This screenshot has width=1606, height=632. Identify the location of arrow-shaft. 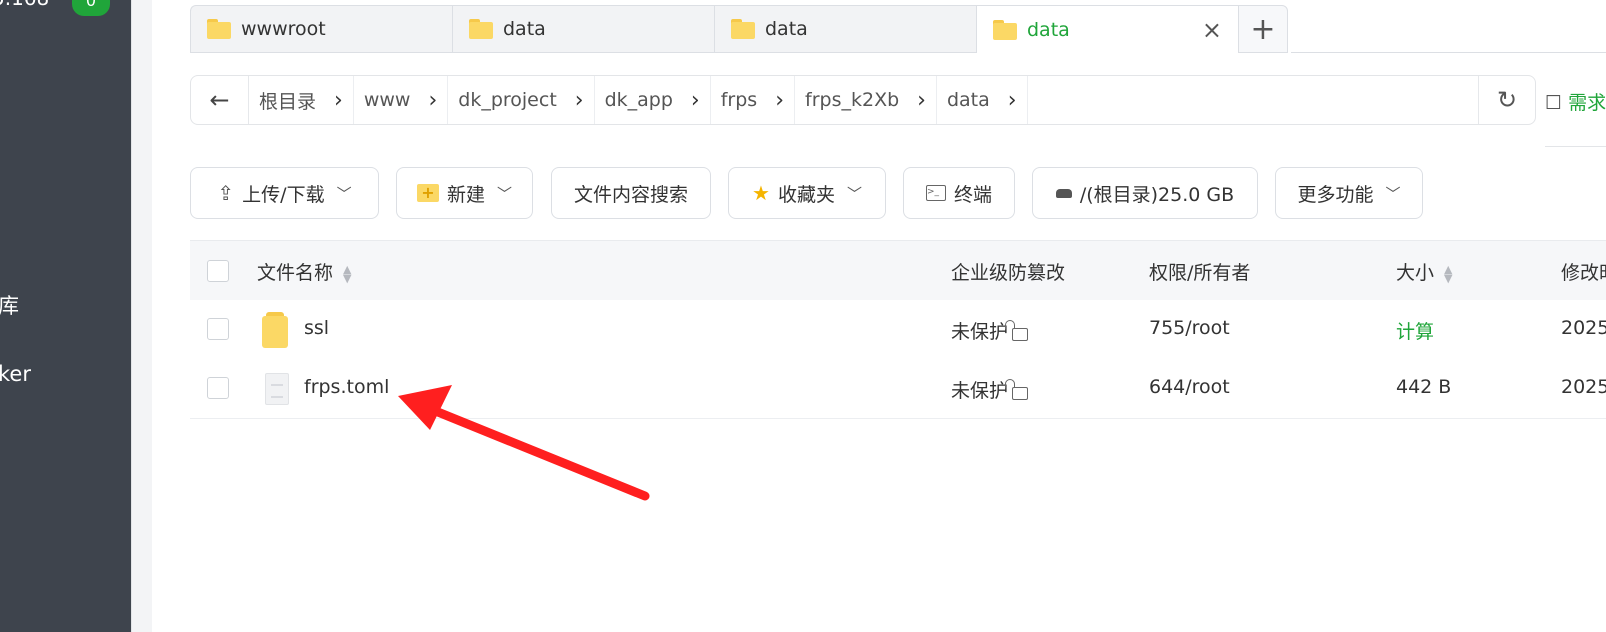
(536, 452).